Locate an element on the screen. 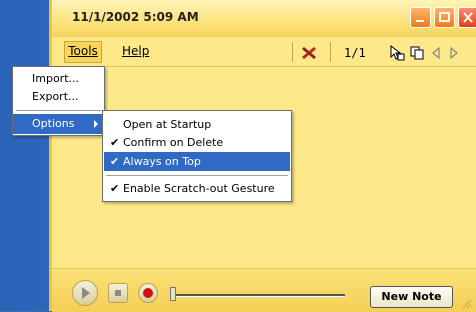 This screenshot has width=476, height=312. menu-tools: Tools is located at coordinates (83, 52).